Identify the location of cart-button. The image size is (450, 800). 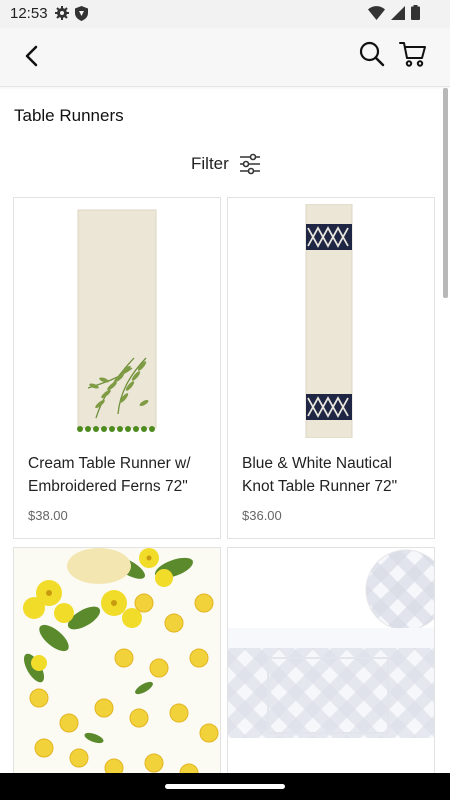
(413, 54).